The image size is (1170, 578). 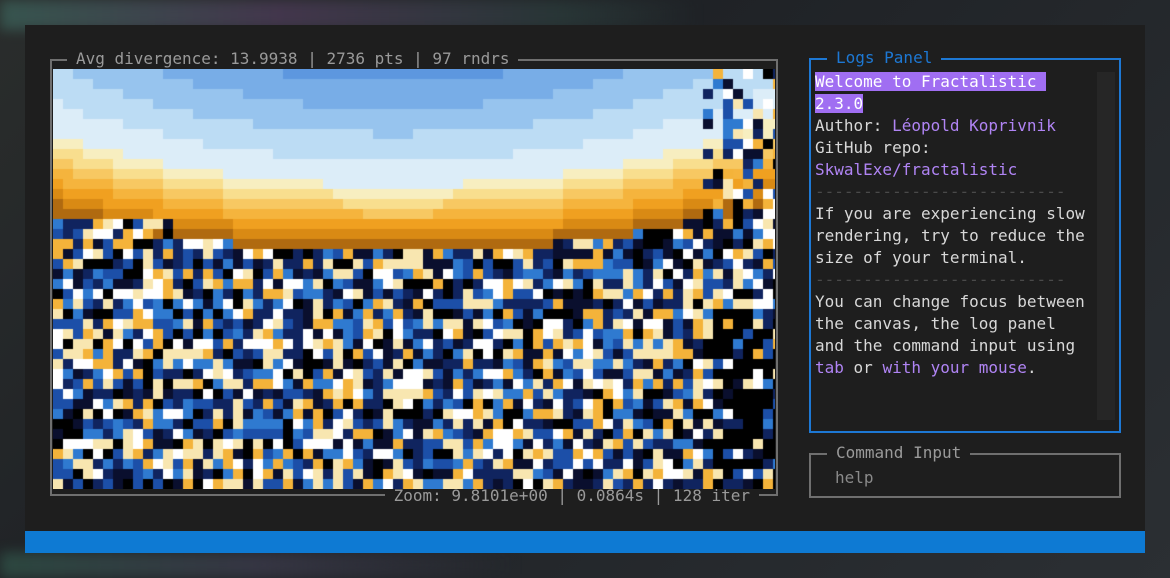 What do you see at coordinates (965, 477) in the screenshot?
I see `command-input-field` at bounding box center [965, 477].